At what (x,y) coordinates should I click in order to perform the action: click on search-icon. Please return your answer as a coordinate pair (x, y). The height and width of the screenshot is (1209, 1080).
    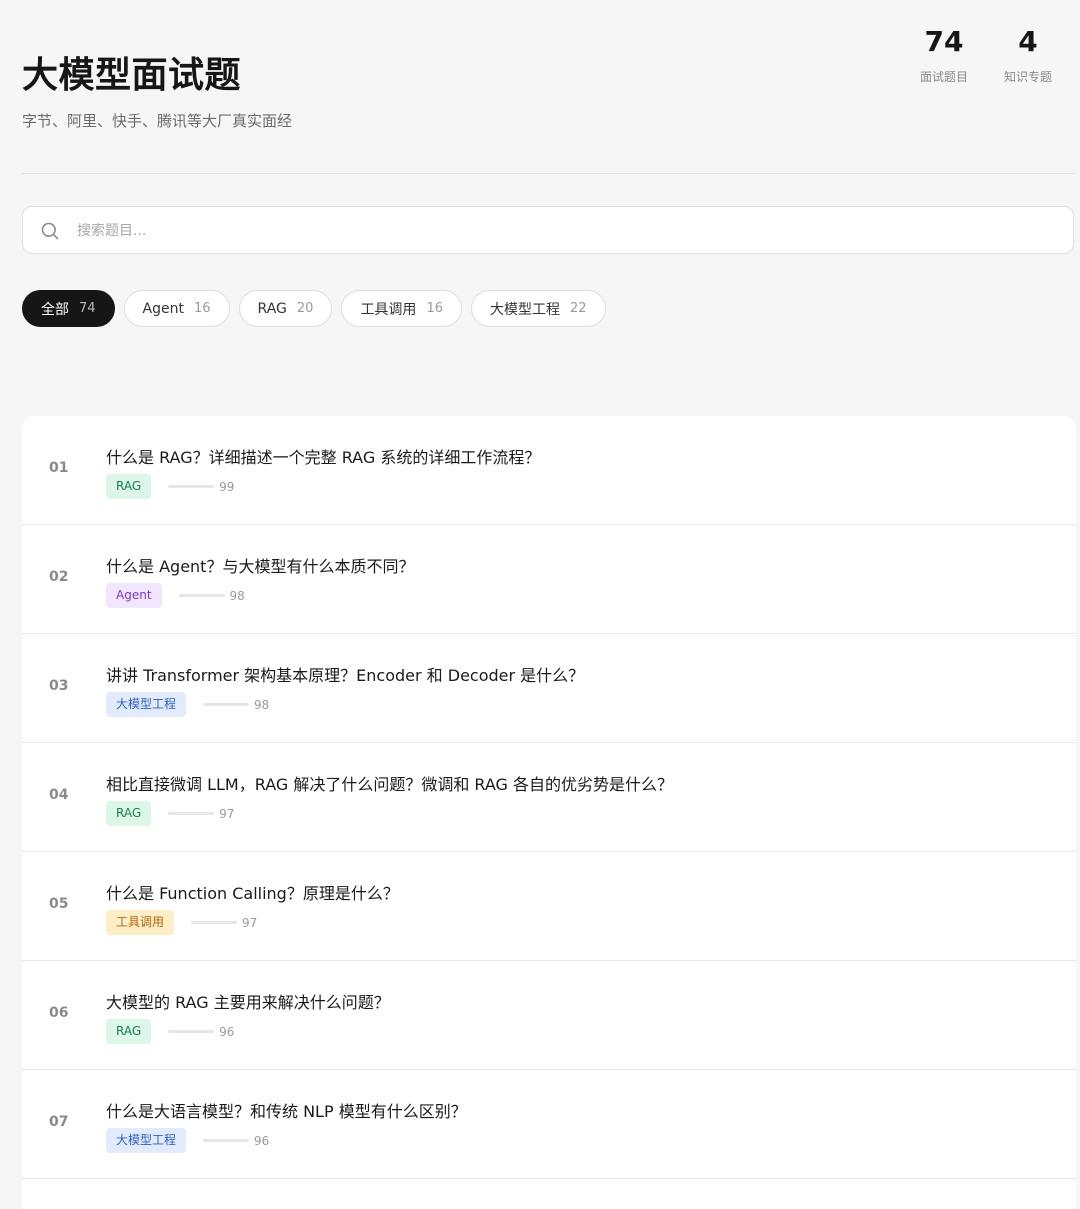
    Looking at the image, I should click on (50, 231).